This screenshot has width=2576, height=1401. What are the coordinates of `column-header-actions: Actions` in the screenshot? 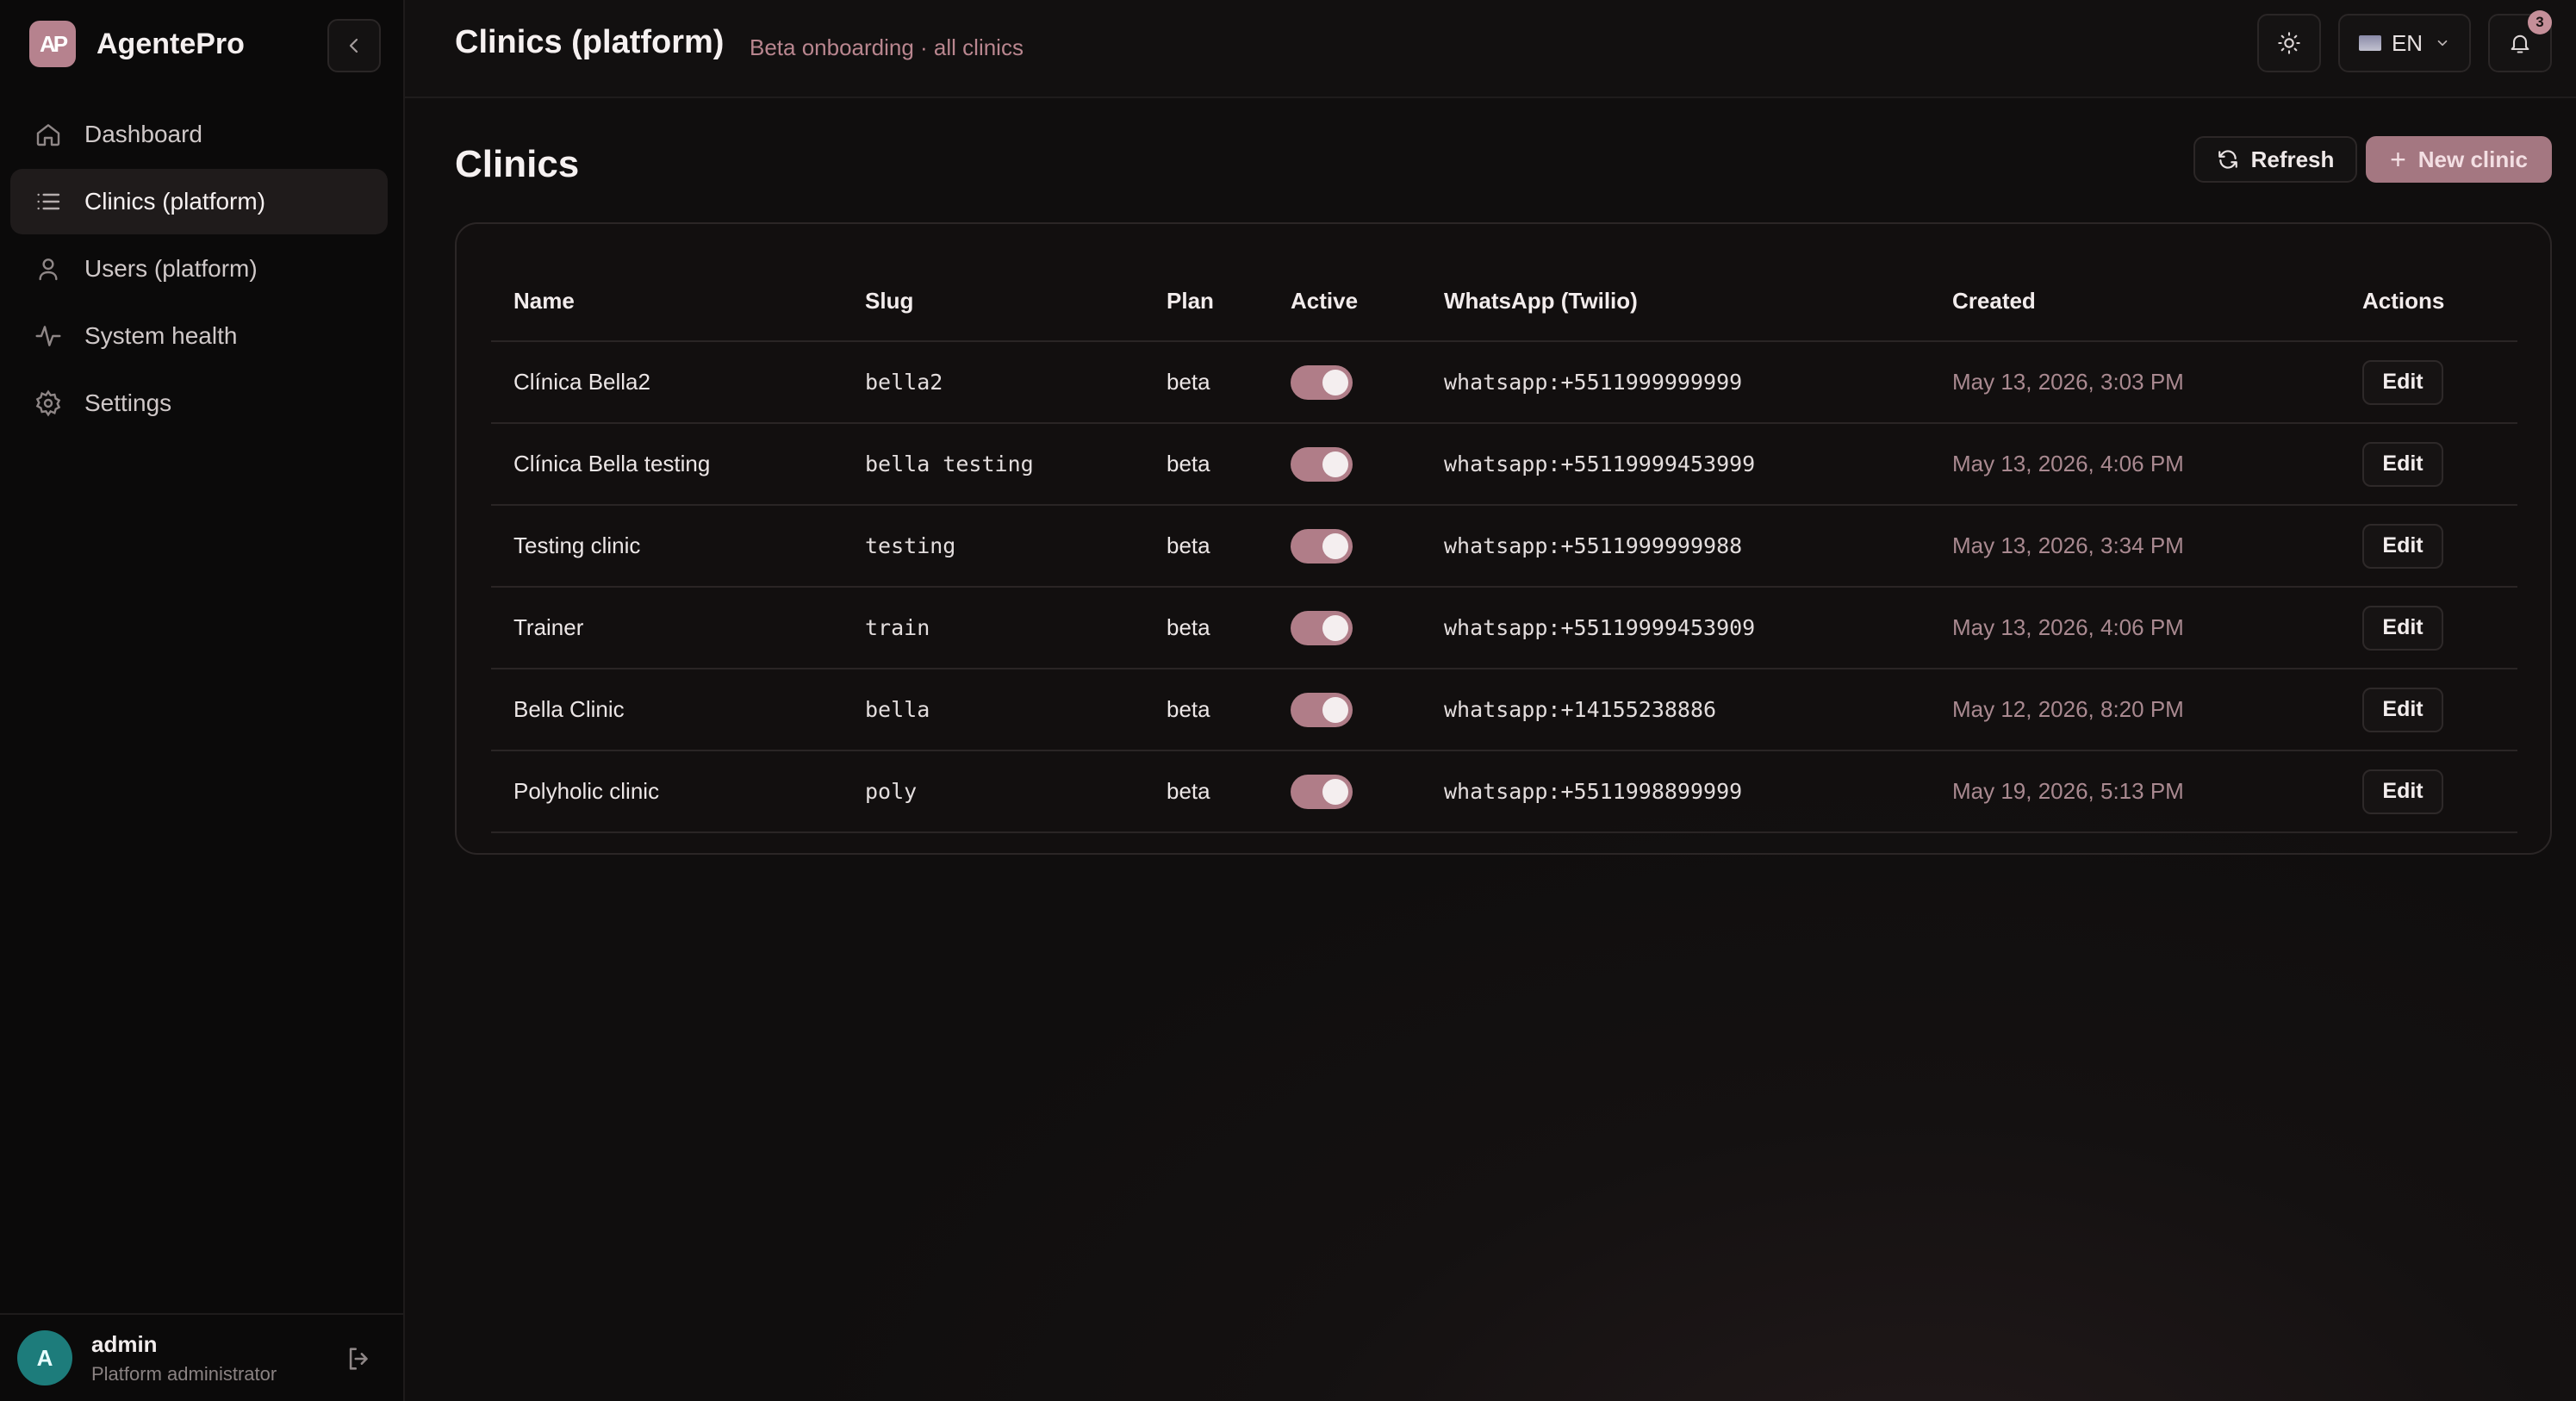 It's located at (2429, 302).